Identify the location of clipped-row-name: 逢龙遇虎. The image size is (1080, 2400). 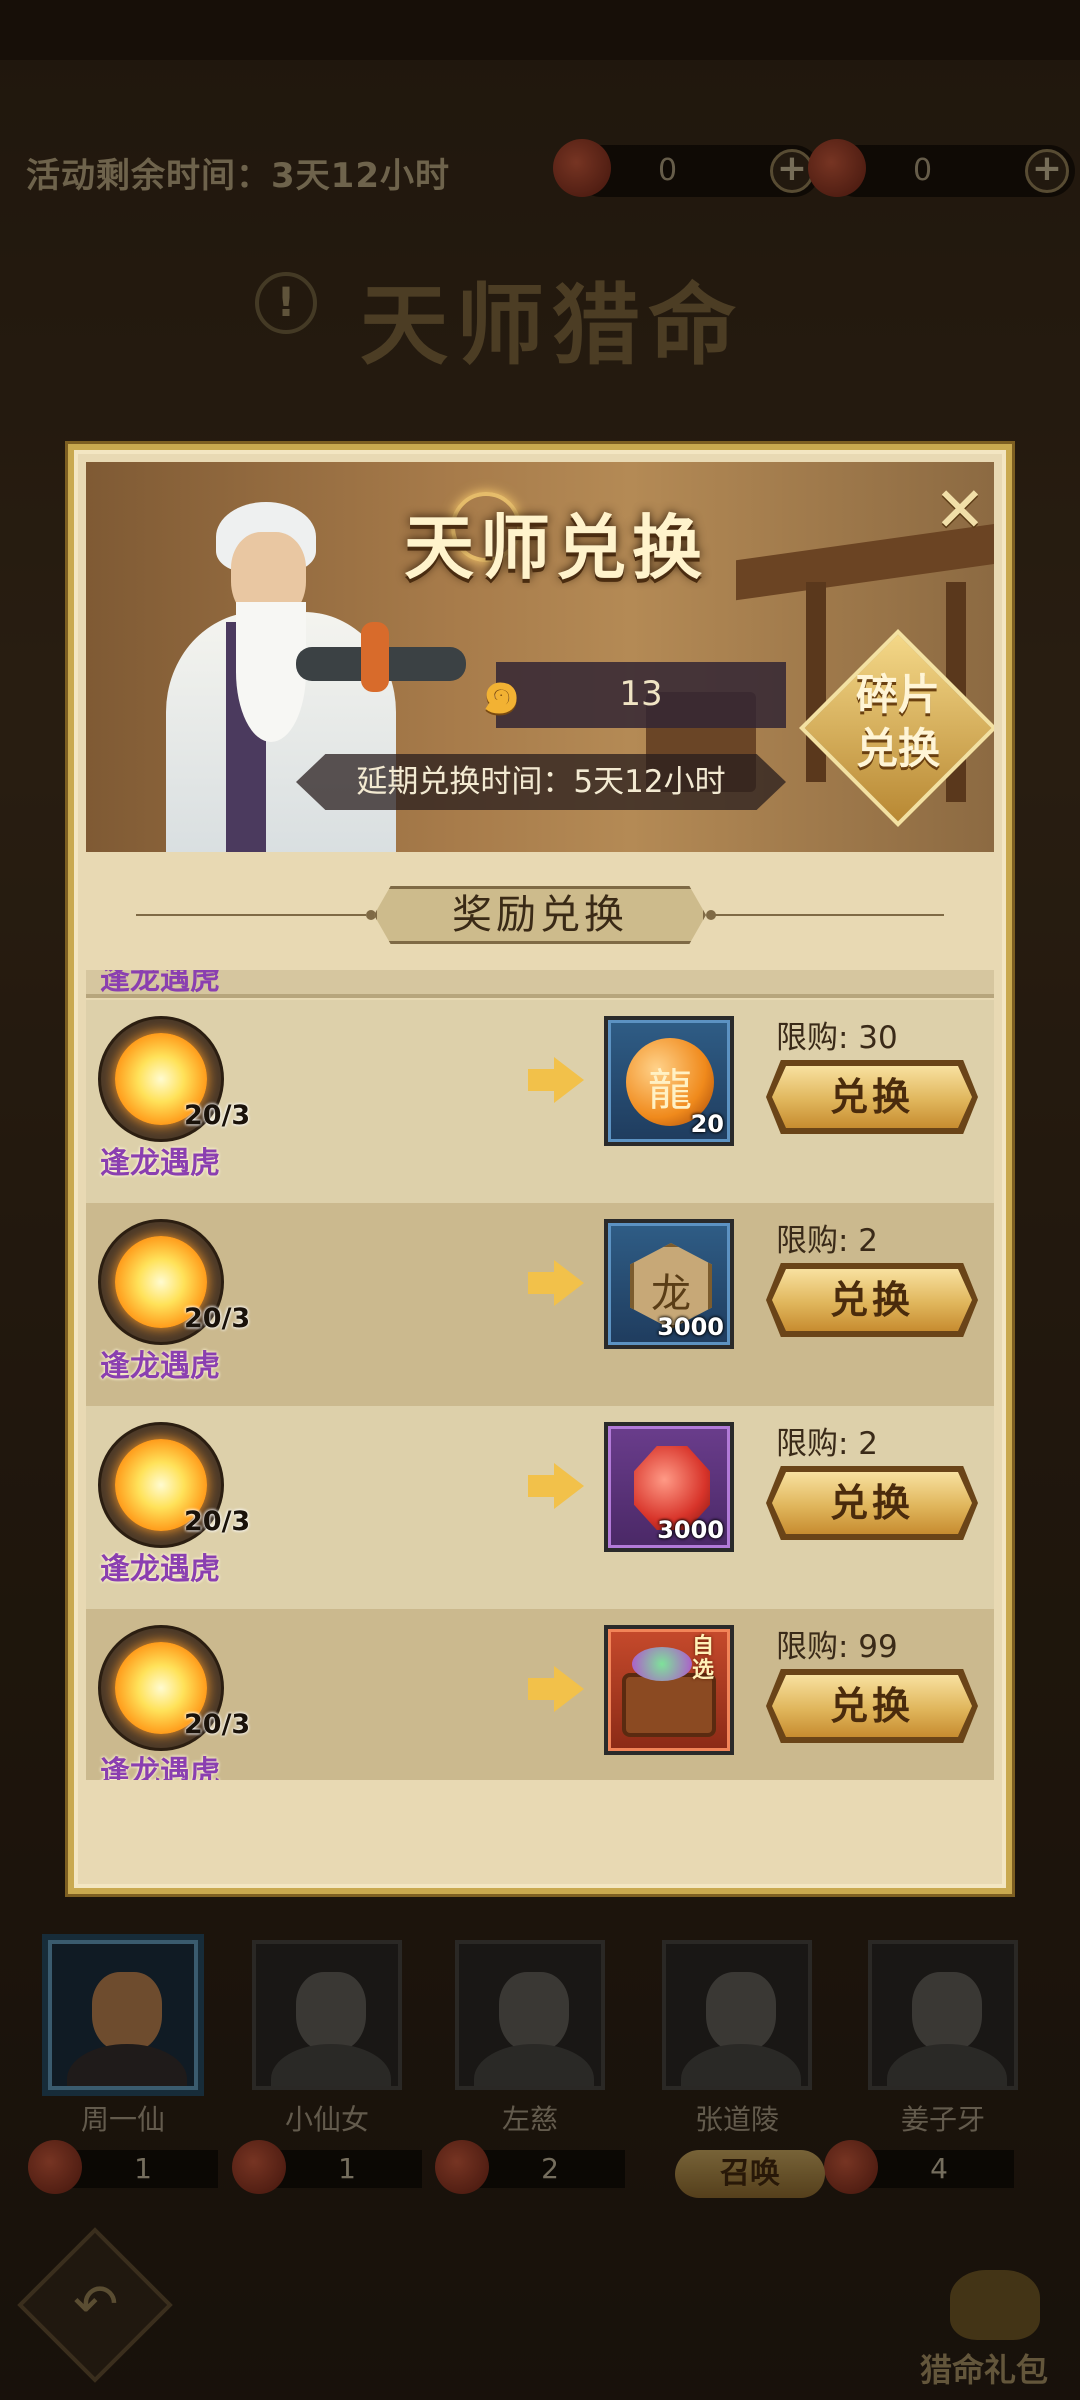
(160, 983).